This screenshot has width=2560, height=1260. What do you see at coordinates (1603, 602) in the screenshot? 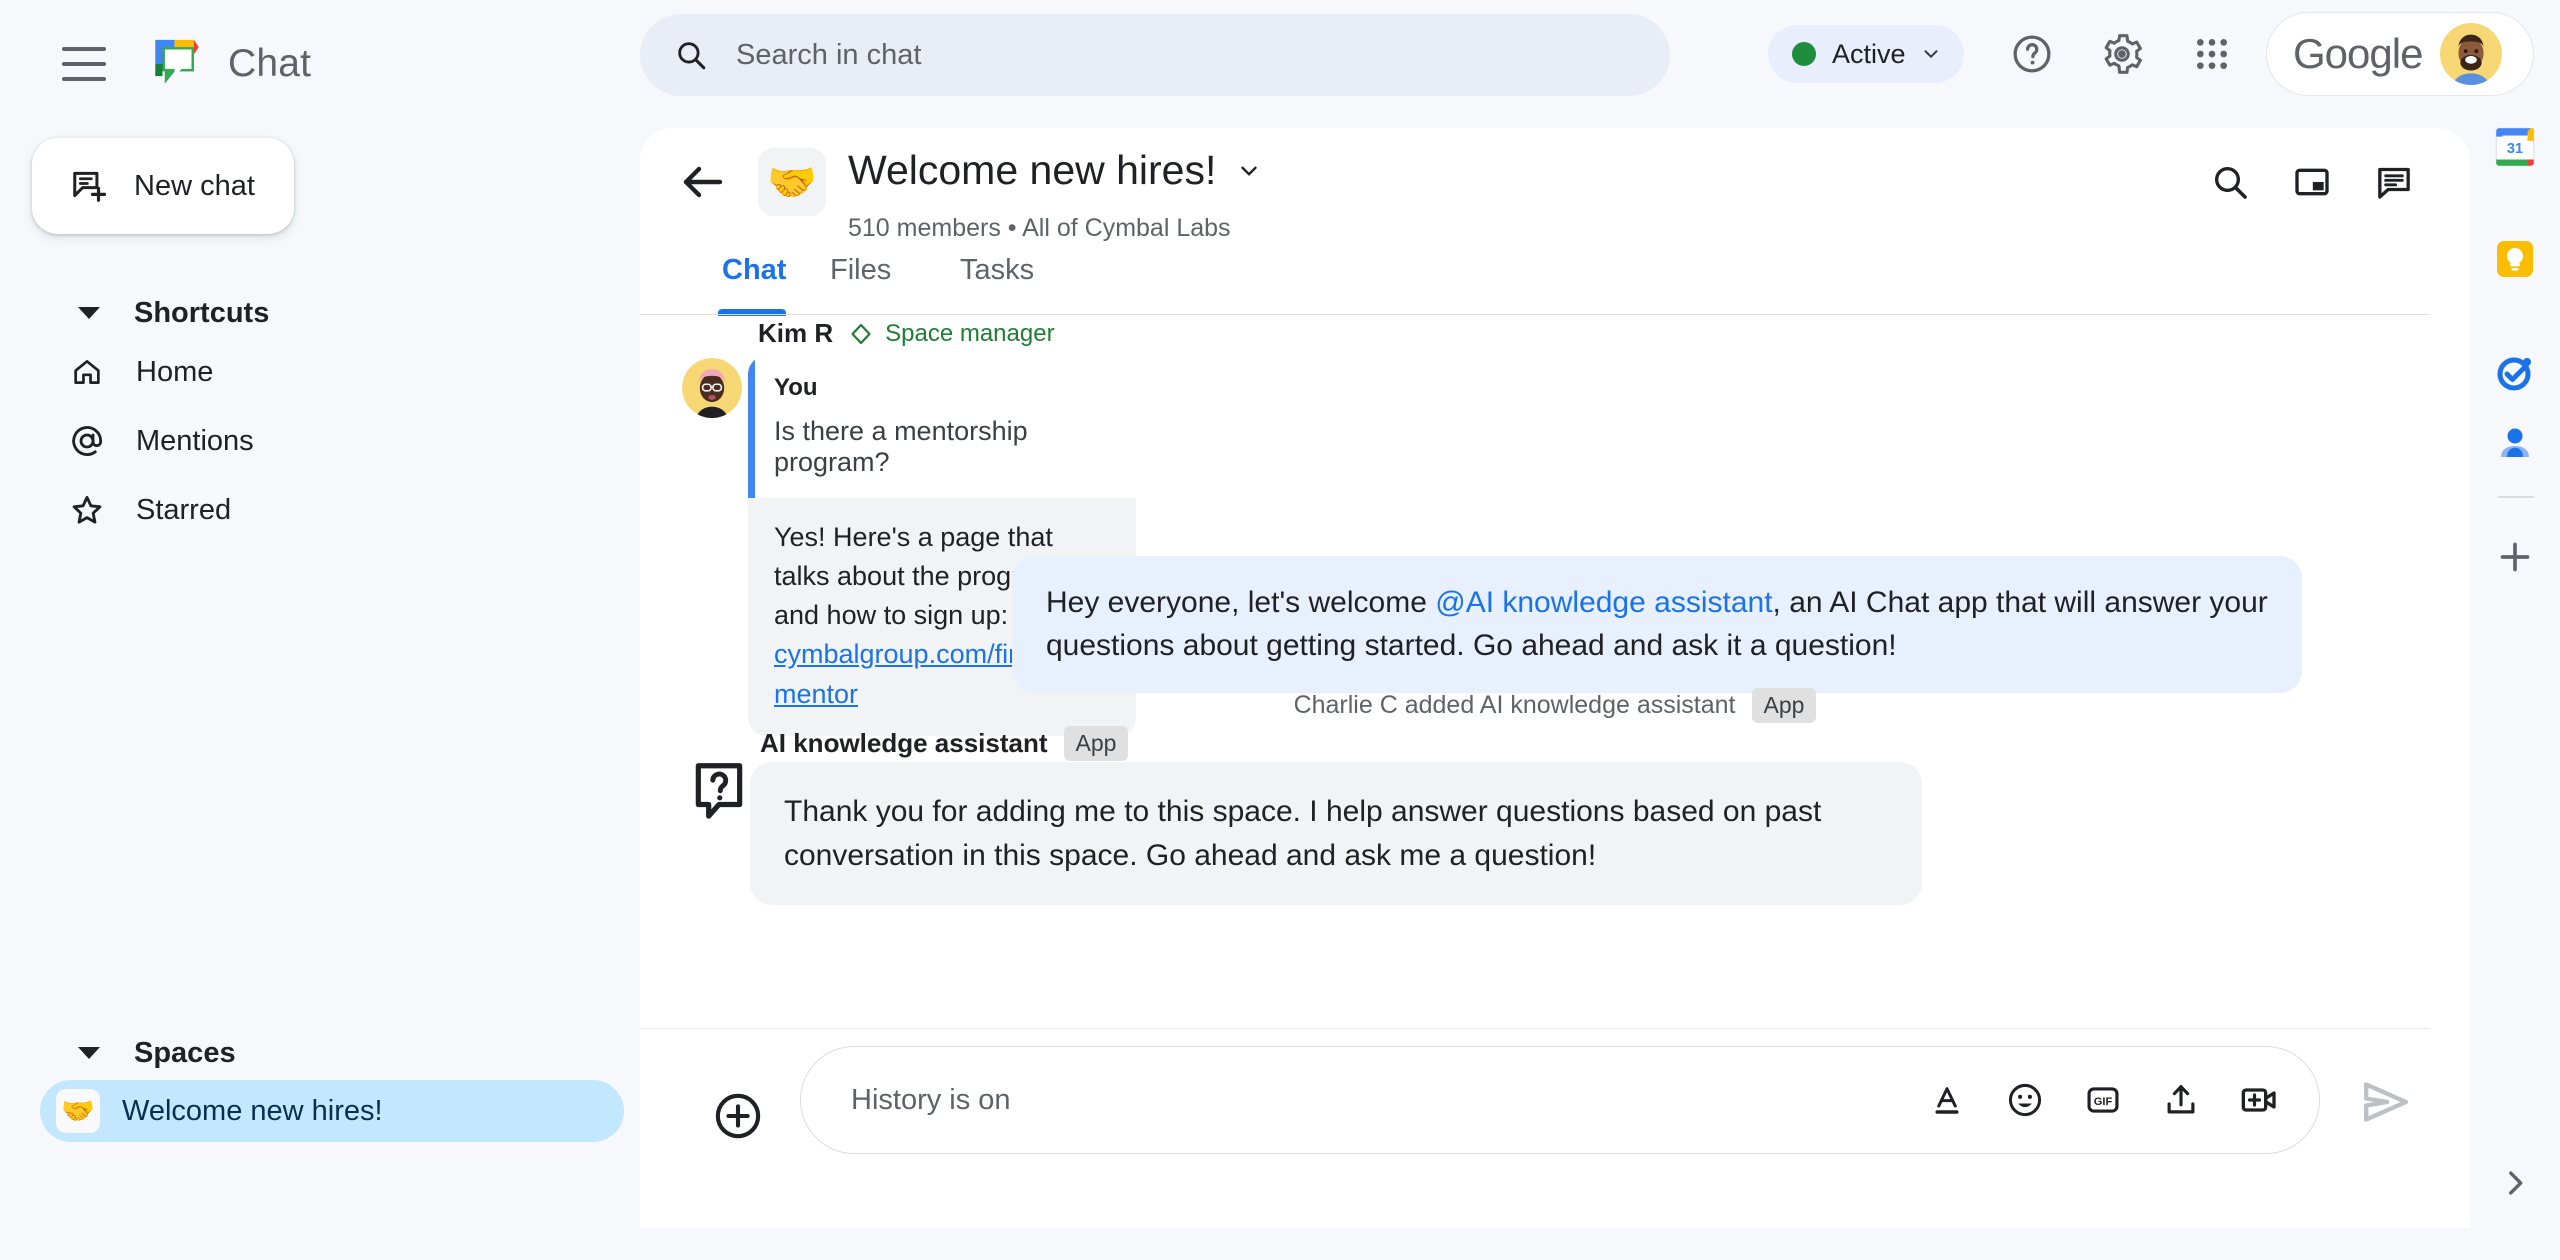
I see `mention-chip: @AI knowledge assistant` at bounding box center [1603, 602].